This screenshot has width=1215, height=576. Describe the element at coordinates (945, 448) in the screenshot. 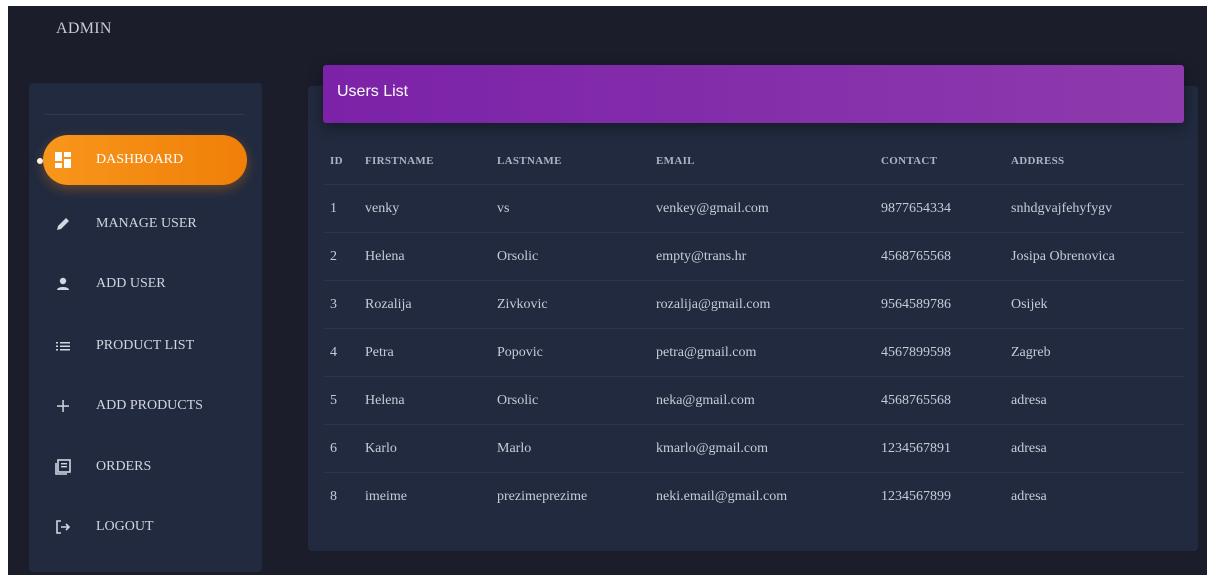

I see `cell-contact: 1234567891` at that location.